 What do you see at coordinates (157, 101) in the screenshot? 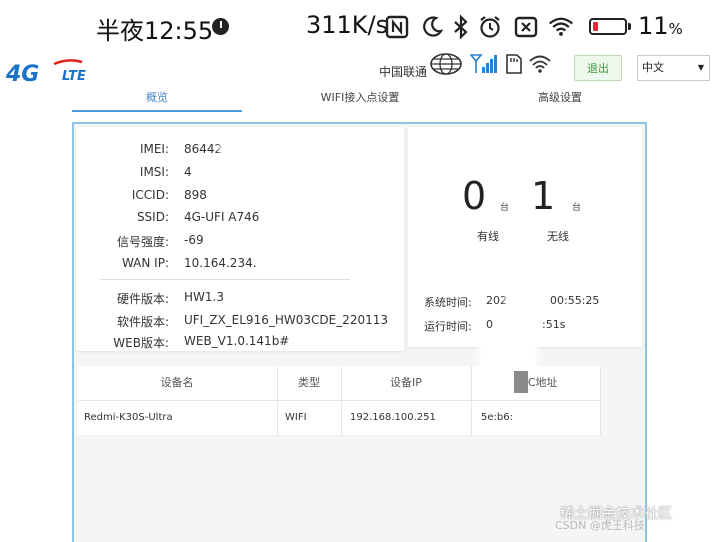
I see `tab-overview: 概览` at bounding box center [157, 101].